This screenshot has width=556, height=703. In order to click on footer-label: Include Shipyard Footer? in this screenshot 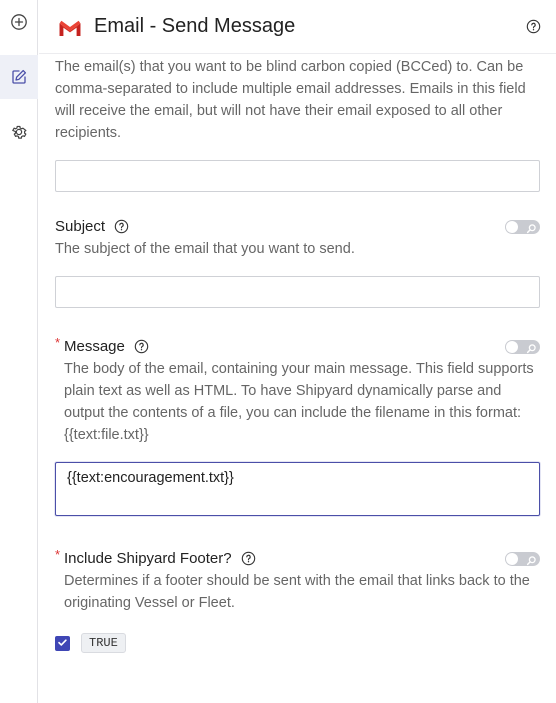, I will do `click(148, 558)`.